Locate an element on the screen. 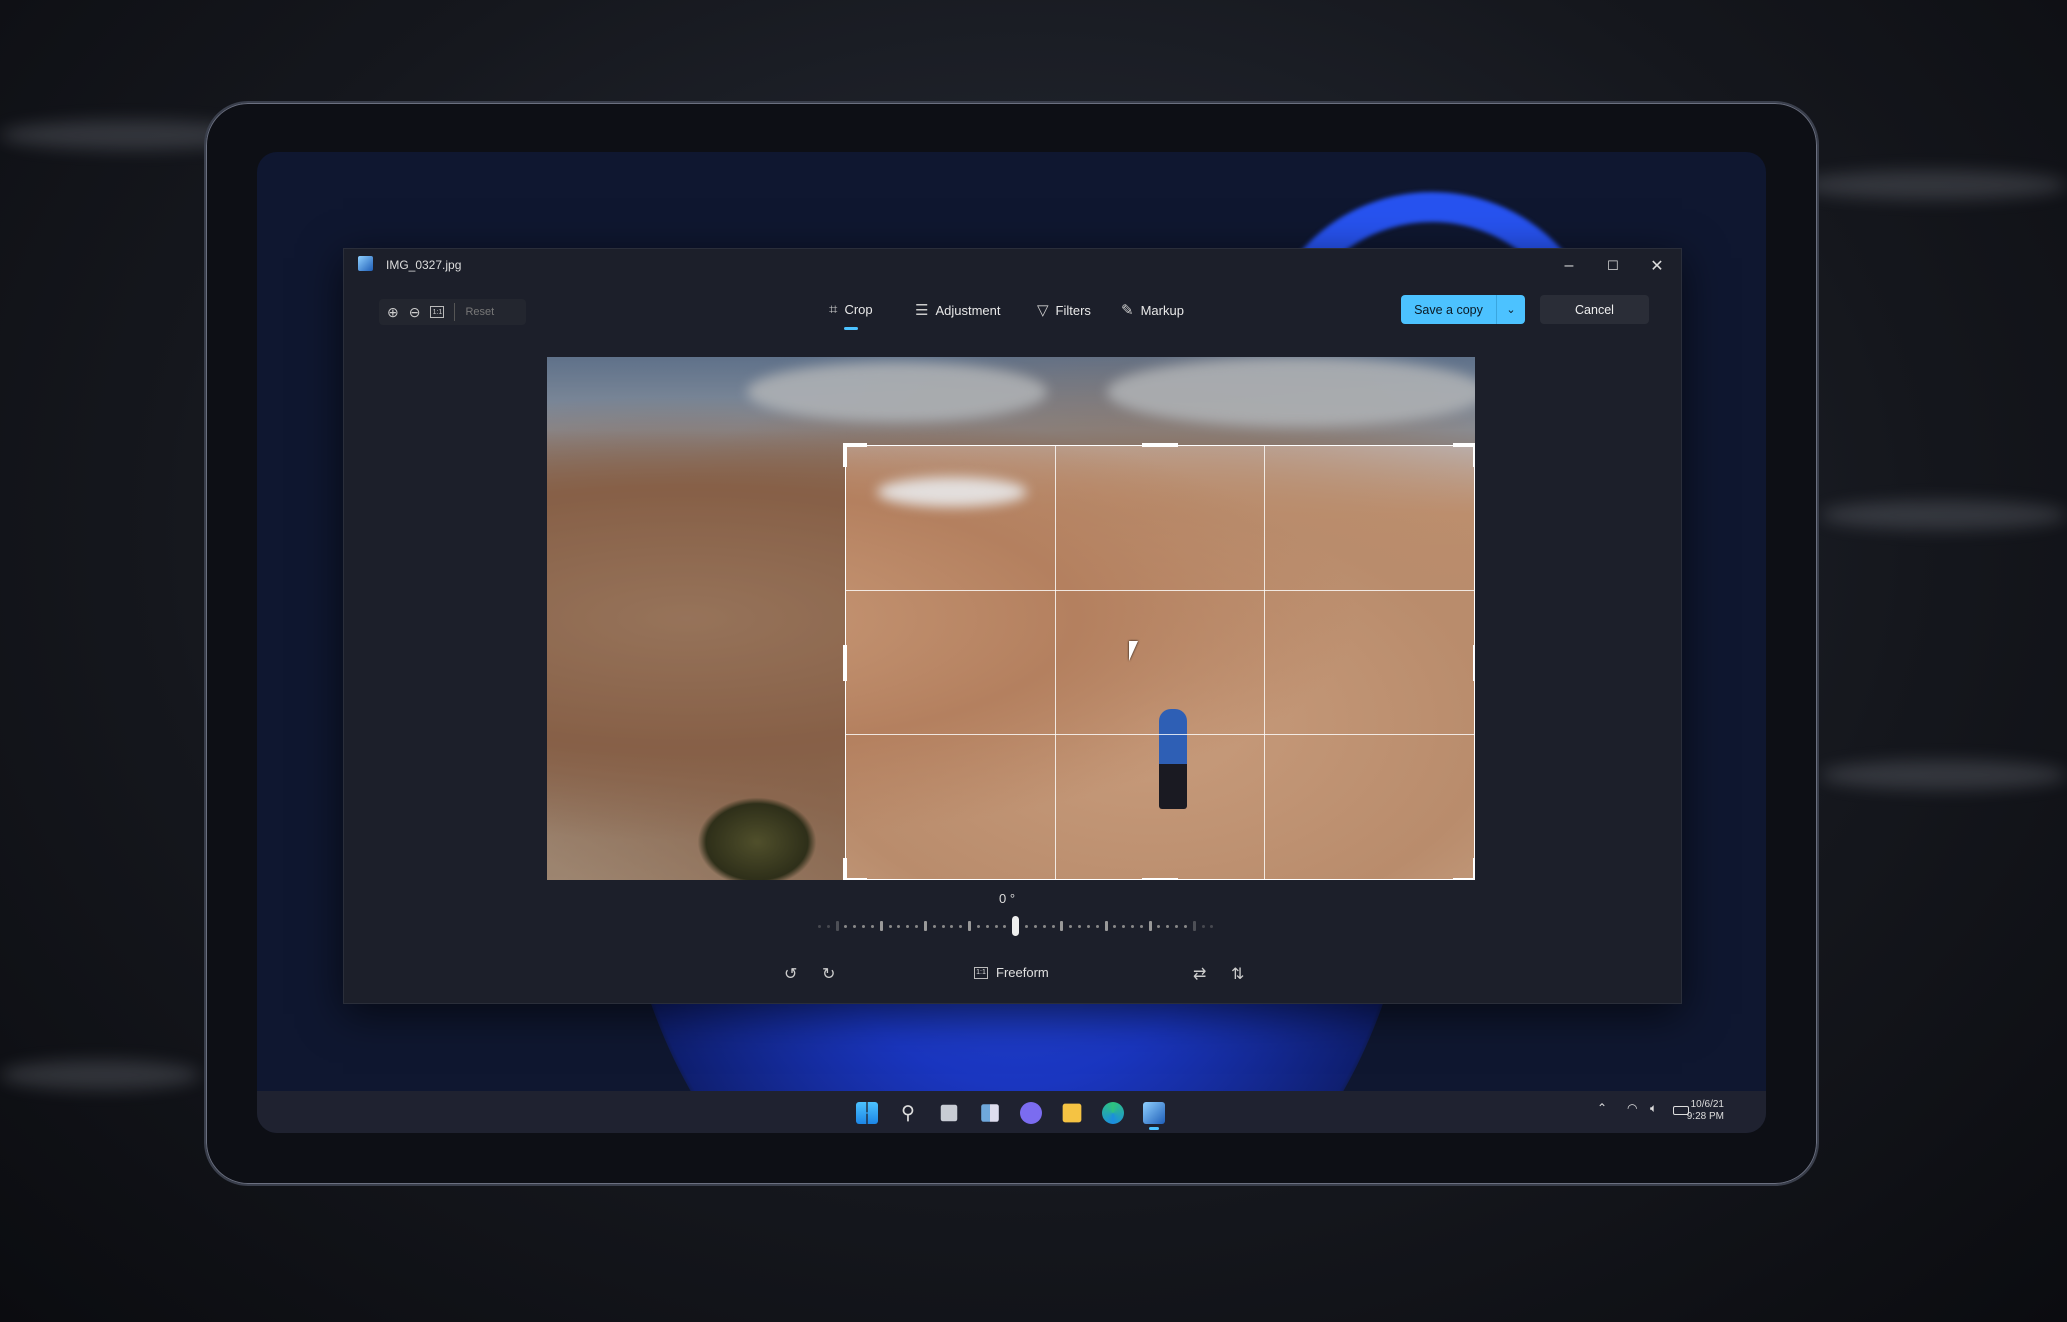 The width and height of the screenshot is (2067, 1322). close-button: ✕ is located at coordinates (1657, 266).